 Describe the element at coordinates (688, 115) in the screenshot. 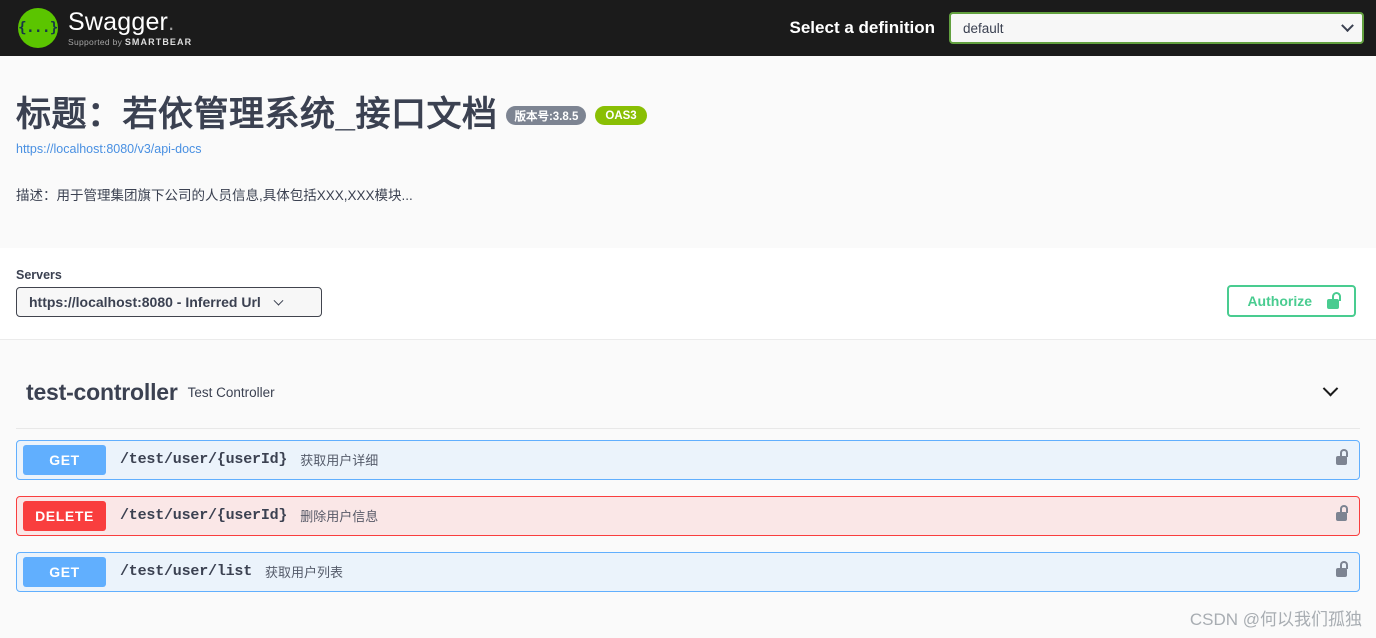

I see `api-title-row: 标题：若依管理系统_接口文档 版本号:3.8.5 OAS3` at that location.